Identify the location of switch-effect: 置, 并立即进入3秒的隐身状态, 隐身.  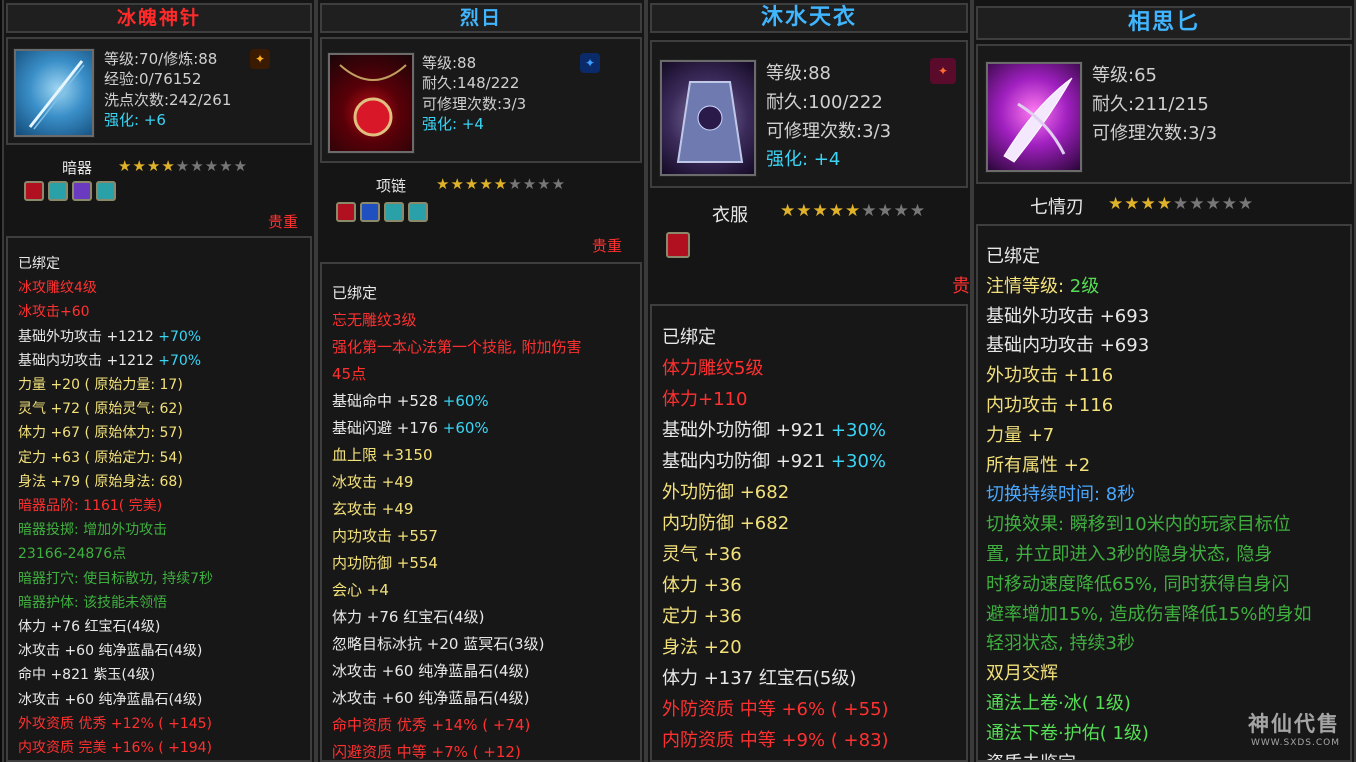
(1129, 554).